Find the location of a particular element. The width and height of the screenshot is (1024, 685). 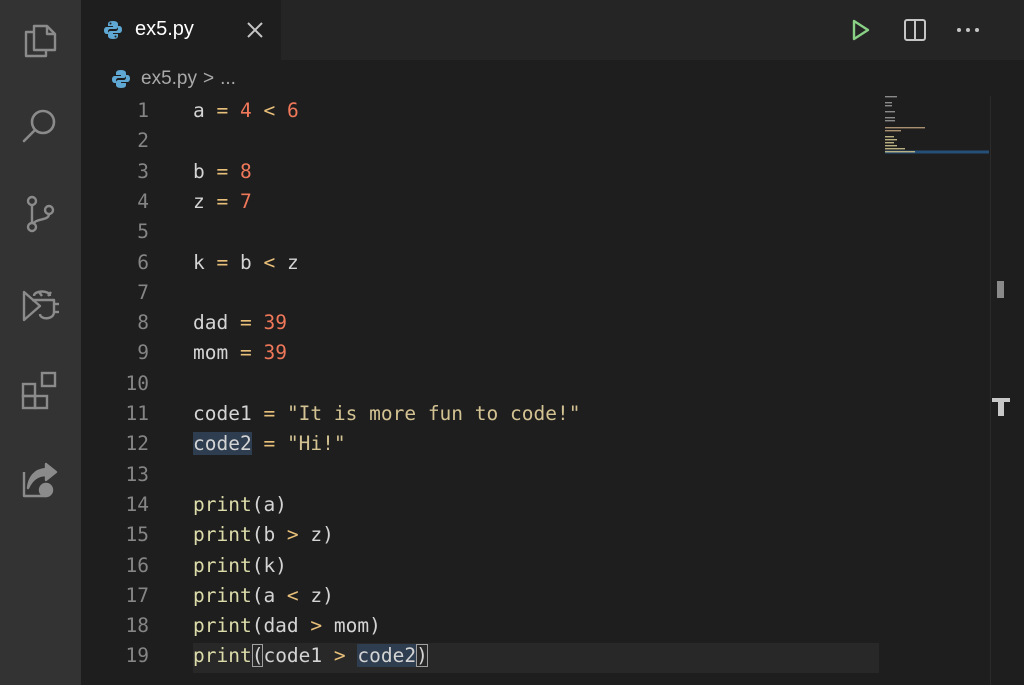

code-token: 4 is located at coordinates (245, 110).